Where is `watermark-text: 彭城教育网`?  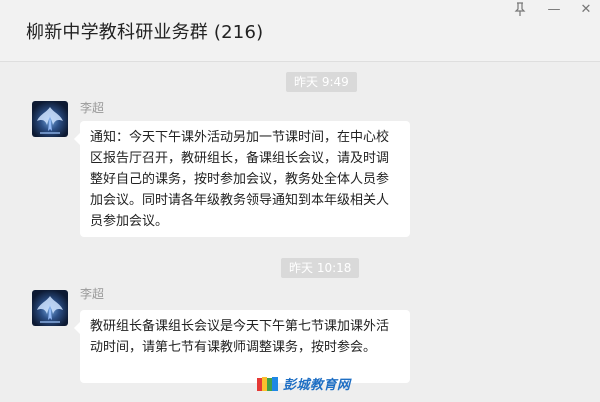 watermark-text: 彭城教育网 is located at coordinates (317, 385).